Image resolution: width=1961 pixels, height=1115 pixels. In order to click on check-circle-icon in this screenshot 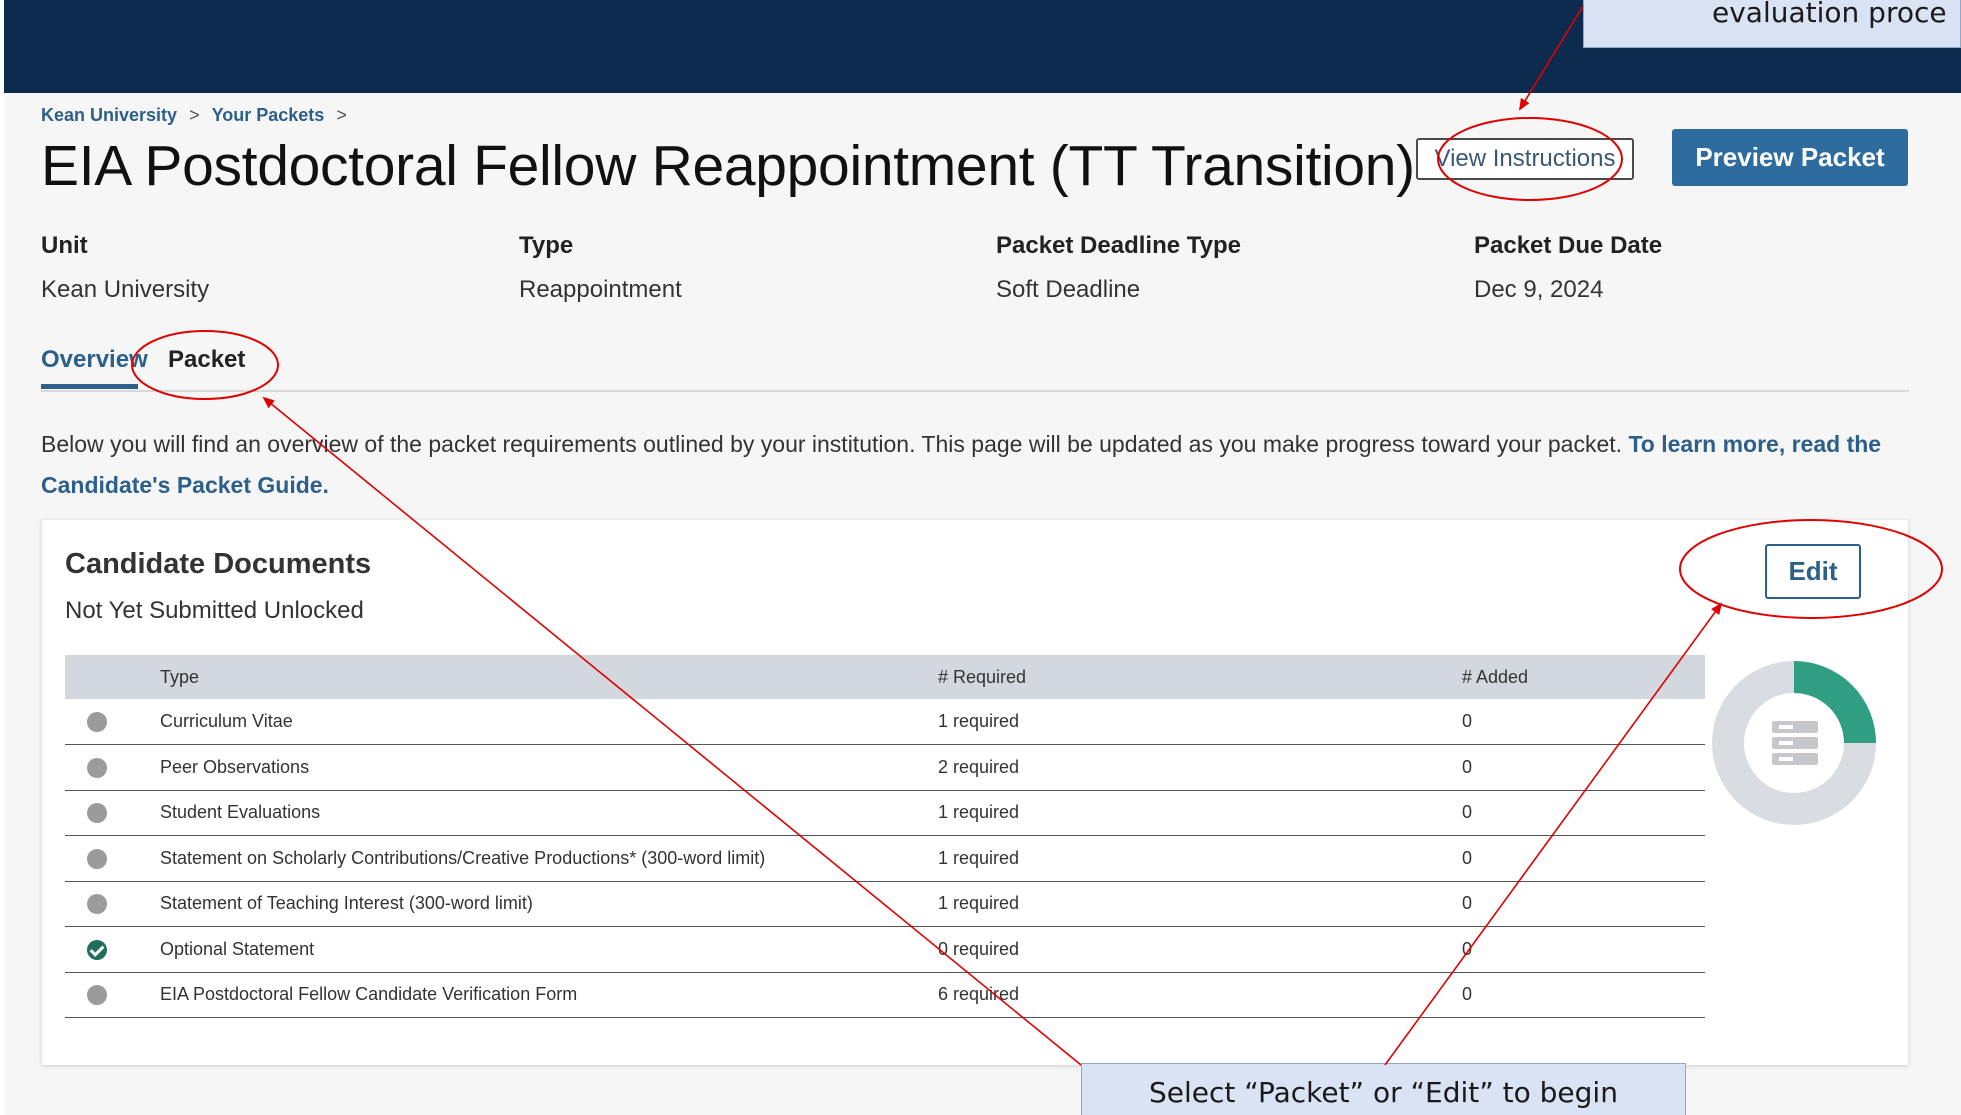, I will do `click(97, 949)`.